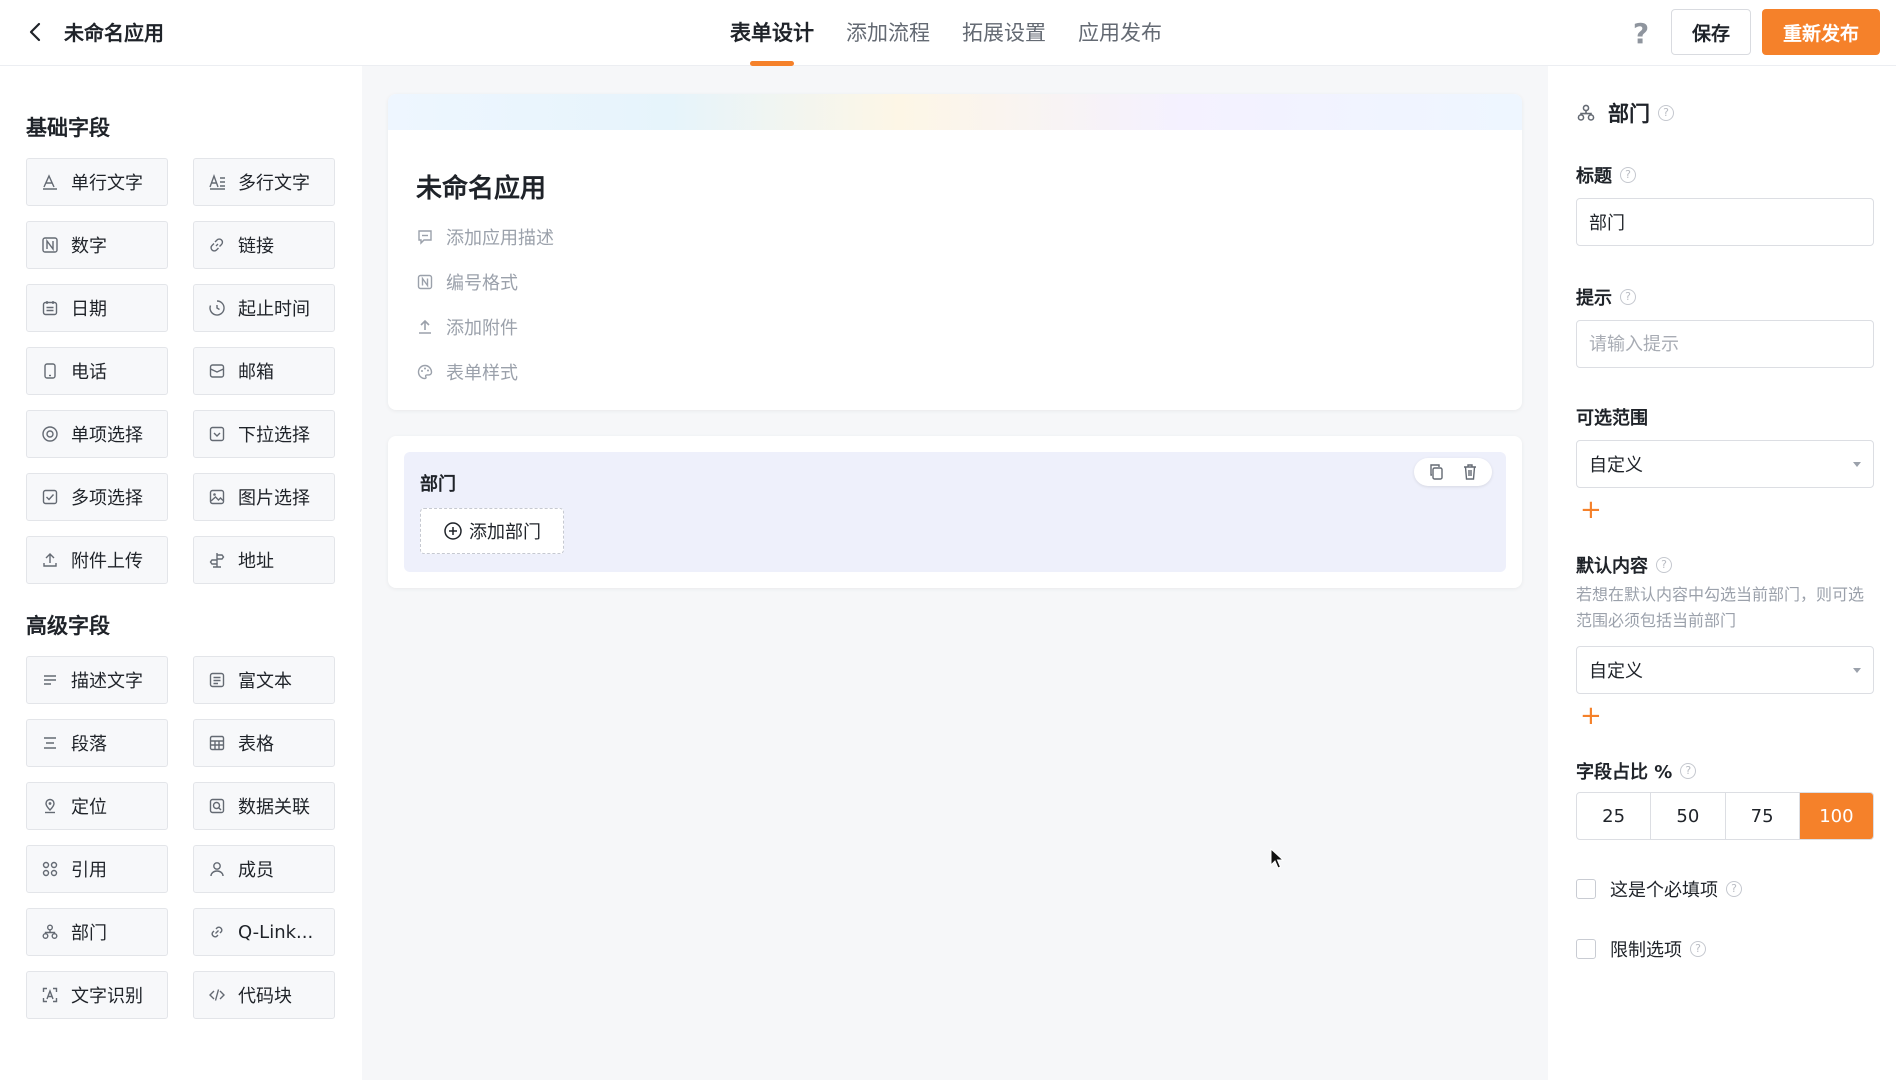 This screenshot has width=1896, height=1080. I want to click on field-table: 表格, so click(264, 743).